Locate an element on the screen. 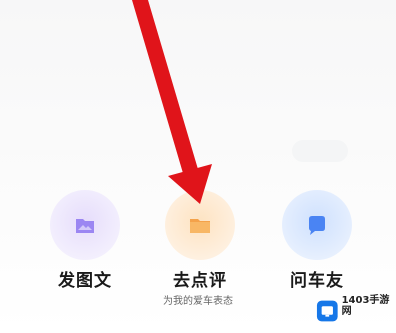  review-label: 去点评 is located at coordinates (200, 281).